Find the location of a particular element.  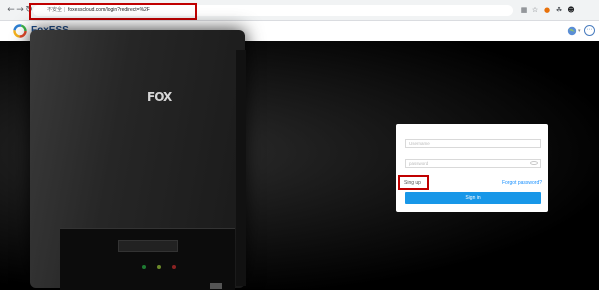

status-led-green is located at coordinates (144, 267).